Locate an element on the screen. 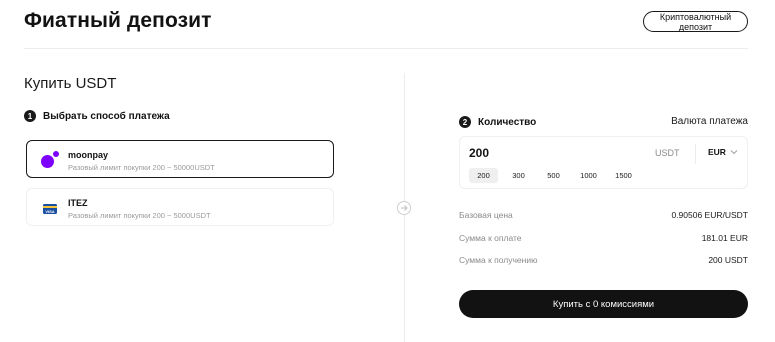 The image size is (775, 342). amount-separator is located at coordinates (695, 154).